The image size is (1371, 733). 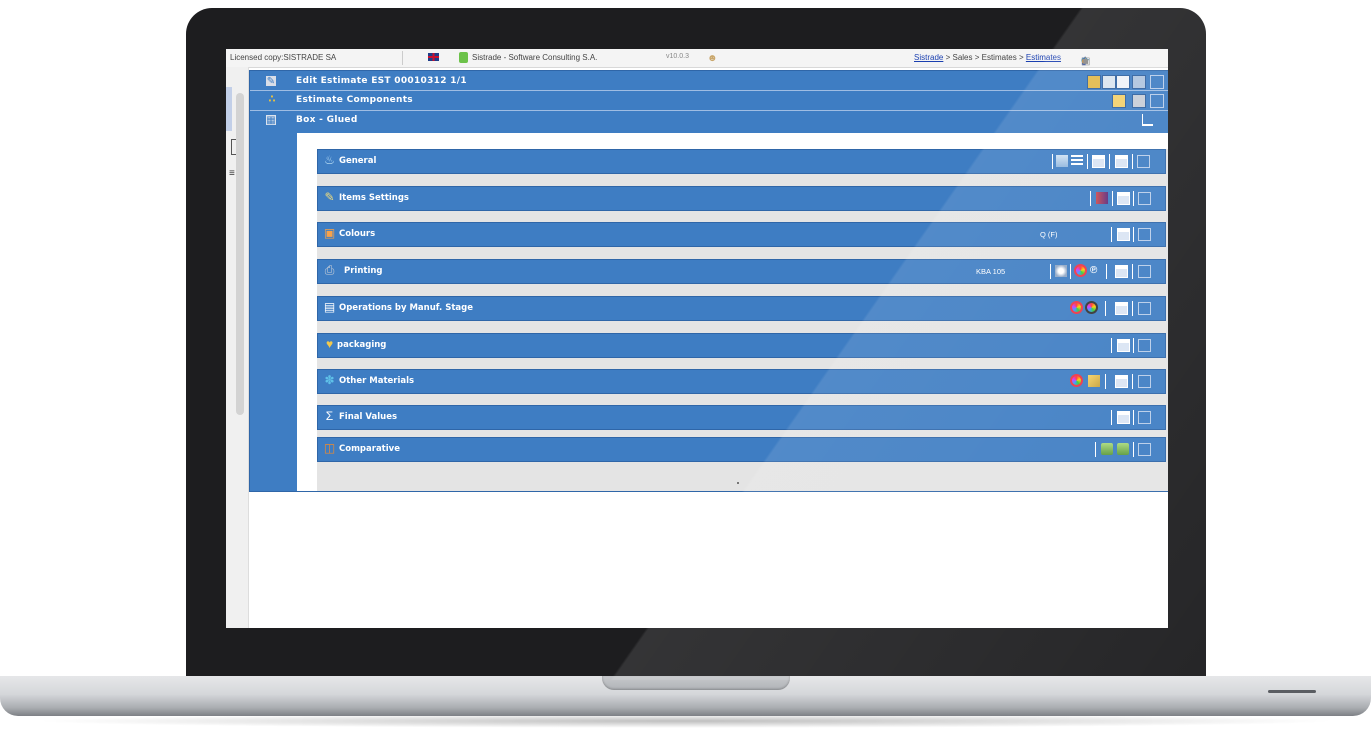 I want to click on laptop-opening-notch, so click(x=696, y=683).